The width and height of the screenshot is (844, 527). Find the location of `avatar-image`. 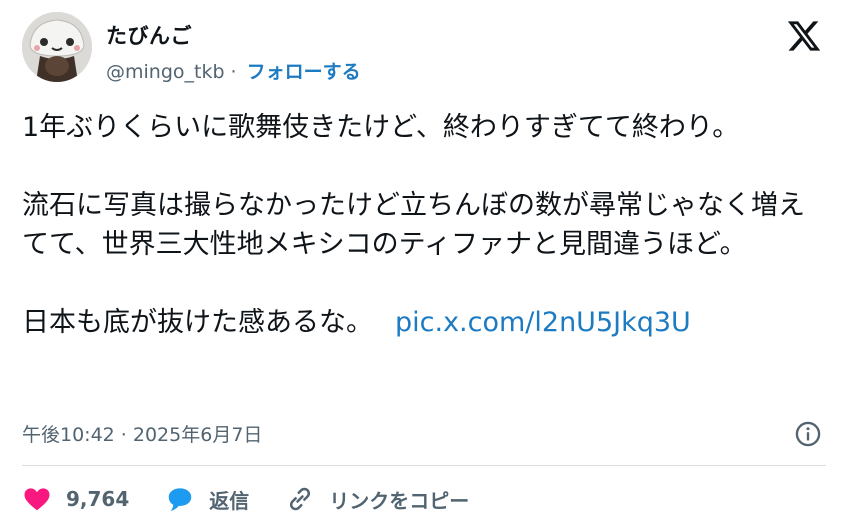

avatar-image is located at coordinates (57, 47).